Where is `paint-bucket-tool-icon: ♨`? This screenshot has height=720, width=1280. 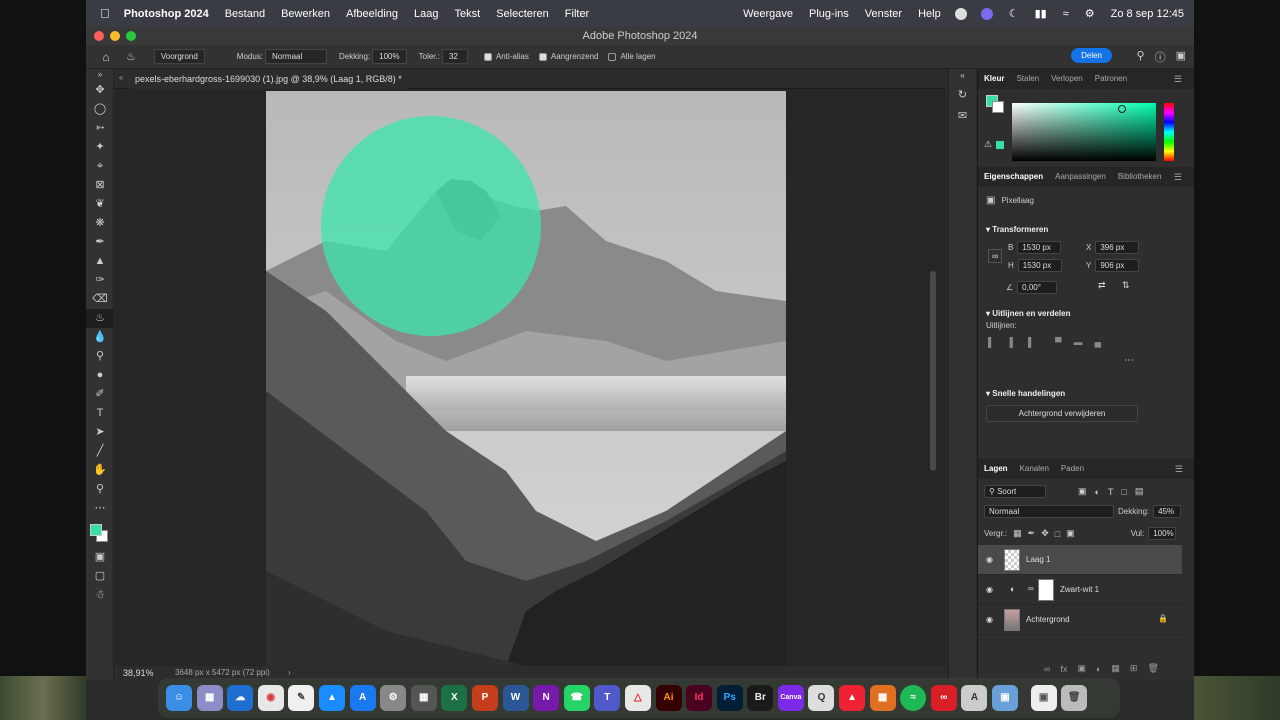 paint-bucket-tool-icon: ♨ is located at coordinates (100, 318).